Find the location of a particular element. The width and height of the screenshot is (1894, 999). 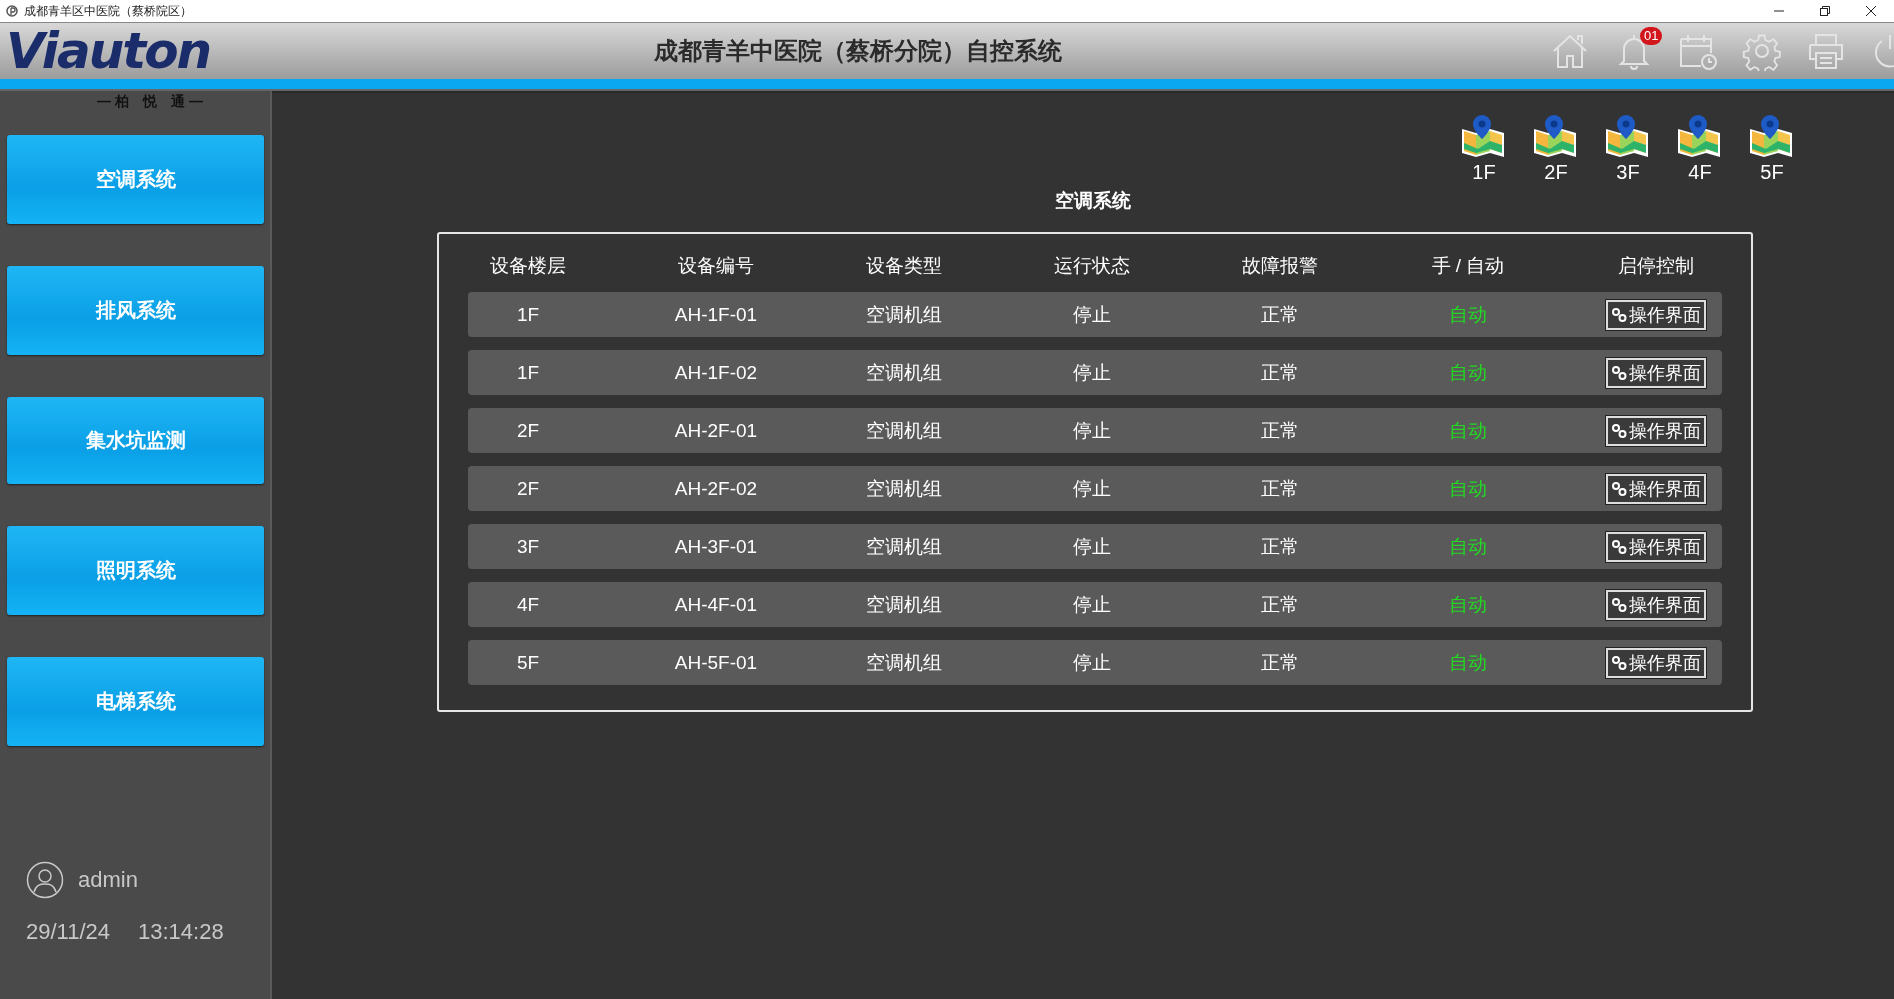

table-cell-text: AH-5F-01 is located at coordinates (716, 662).